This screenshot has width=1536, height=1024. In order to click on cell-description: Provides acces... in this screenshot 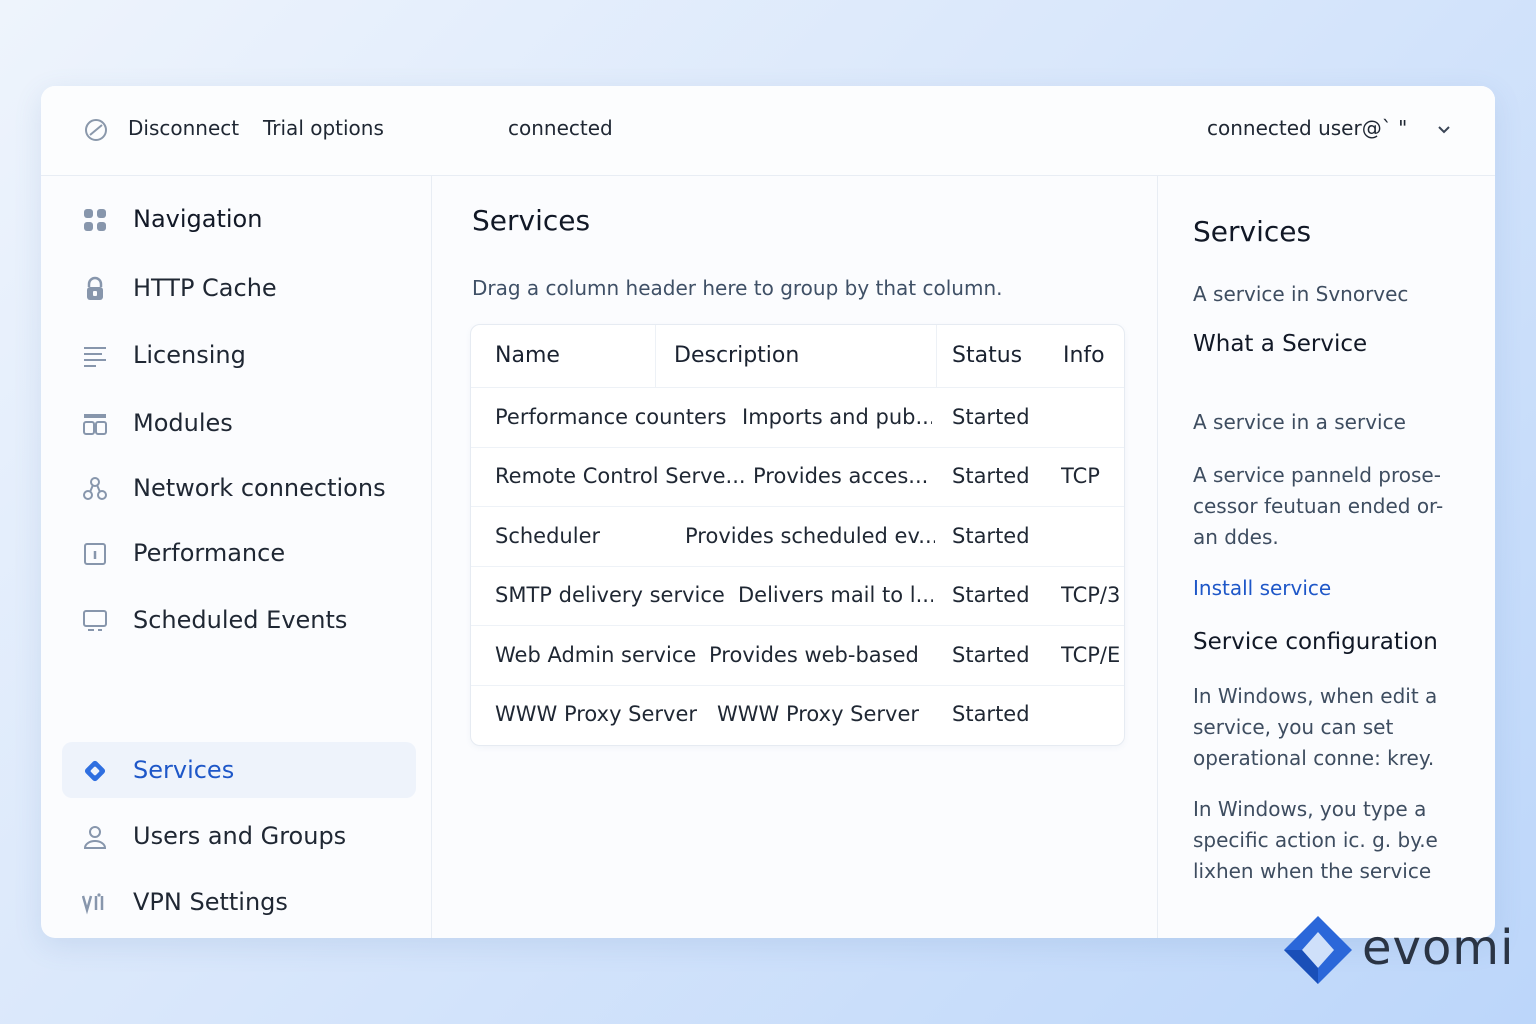, I will do `click(841, 476)`.